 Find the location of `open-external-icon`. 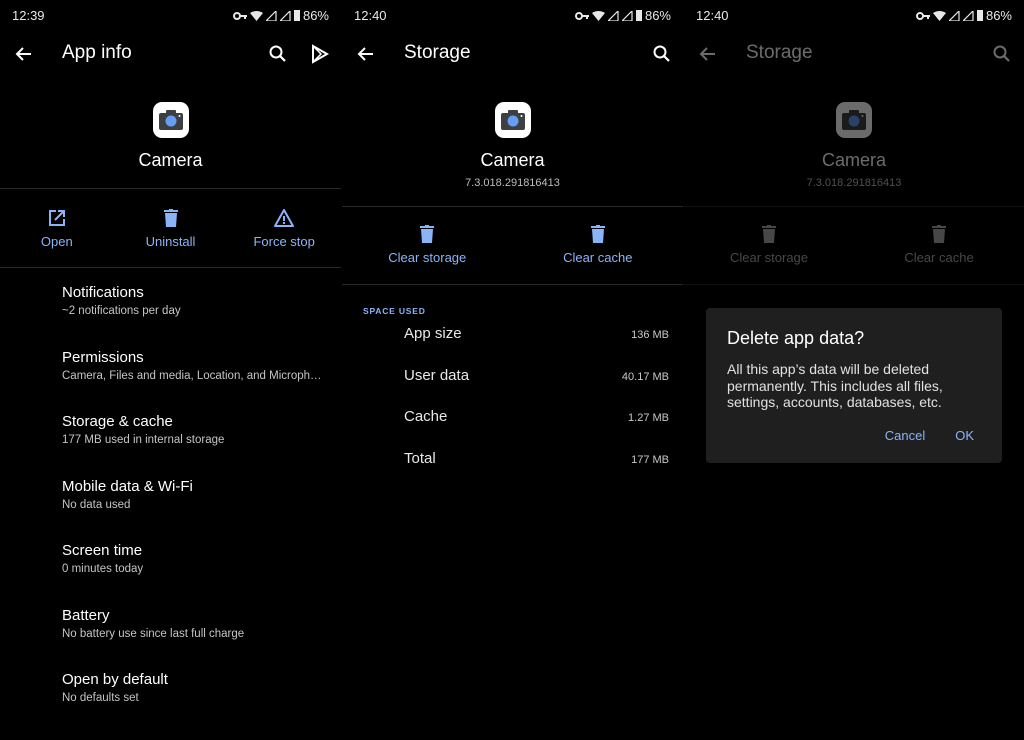

open-external-icon is located at coordinates (56, 218).